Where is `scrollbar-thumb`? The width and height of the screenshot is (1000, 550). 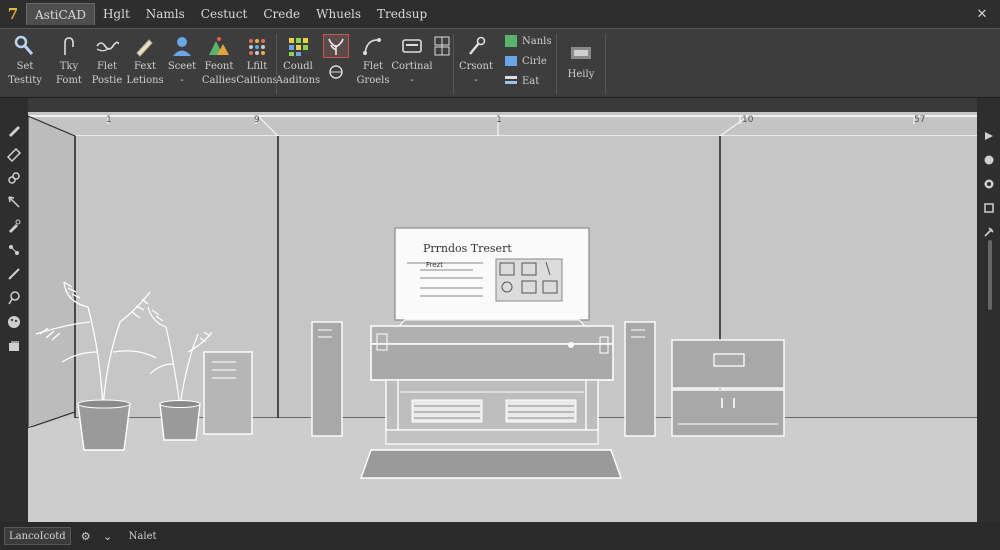
scrollbar-thumb is located at coordinates (990, 275).